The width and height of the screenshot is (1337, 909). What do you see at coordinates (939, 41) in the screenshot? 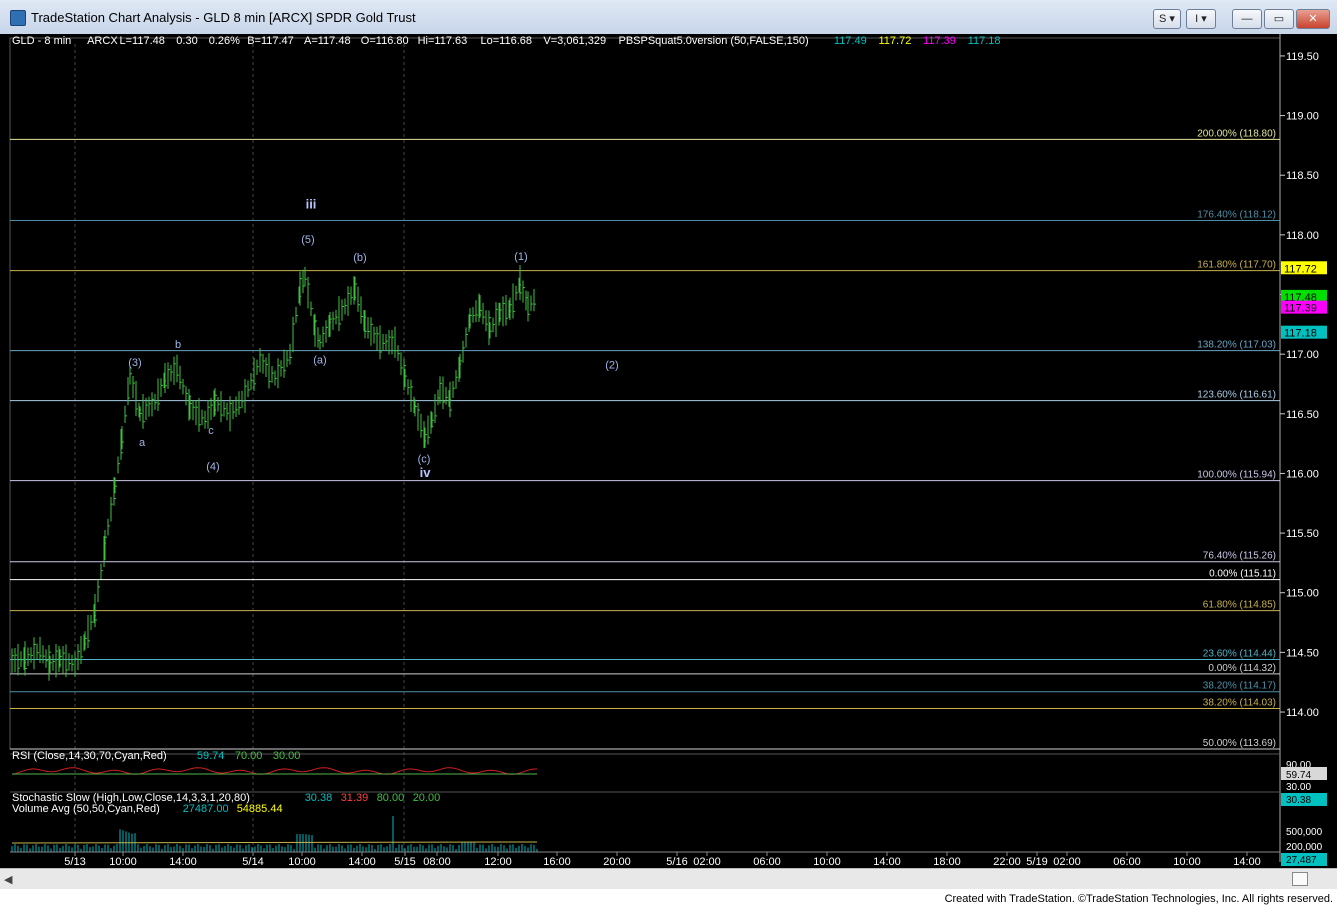
I see `header-item-14: 117.39` at bounding box center [939, 41].